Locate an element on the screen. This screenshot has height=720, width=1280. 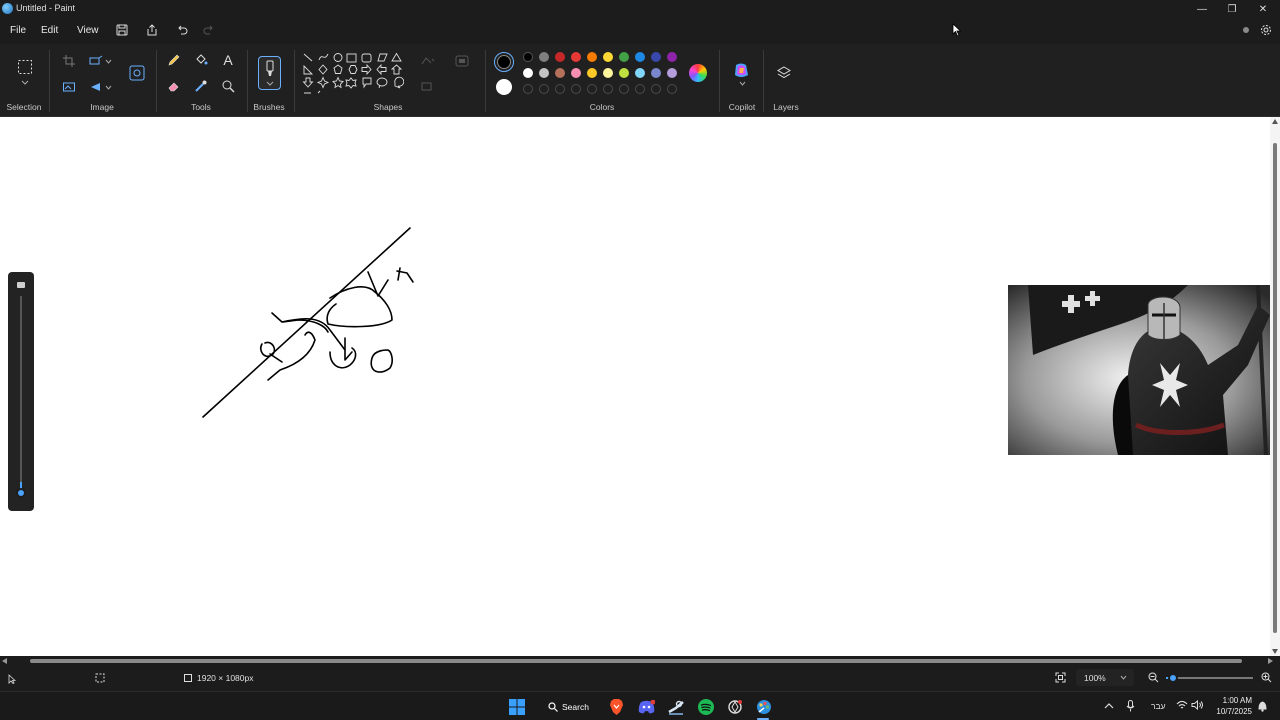
spotify-icon is located at coordinates (705, 706).